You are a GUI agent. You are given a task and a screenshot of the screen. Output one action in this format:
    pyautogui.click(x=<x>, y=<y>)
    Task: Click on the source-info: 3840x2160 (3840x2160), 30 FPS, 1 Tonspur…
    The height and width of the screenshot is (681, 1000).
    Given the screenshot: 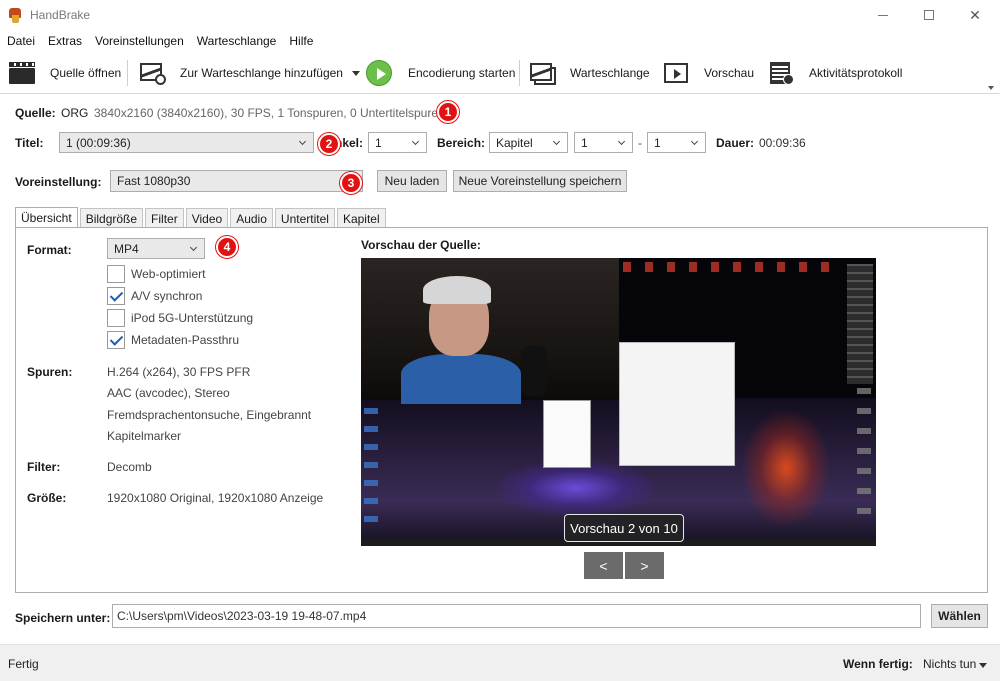 What is the action you would take?
    pyautogui.click(x=269, y=113)
    